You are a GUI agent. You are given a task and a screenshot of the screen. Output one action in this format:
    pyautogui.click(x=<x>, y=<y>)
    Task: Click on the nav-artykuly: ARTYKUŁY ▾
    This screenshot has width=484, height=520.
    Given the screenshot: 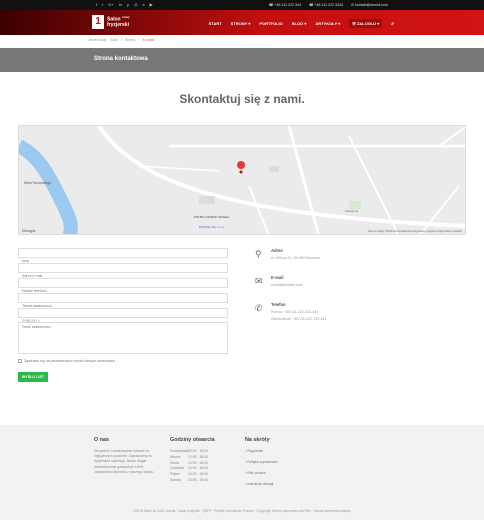 What is the action you would take?
    pyautogui.click(x=327, y=23)
    